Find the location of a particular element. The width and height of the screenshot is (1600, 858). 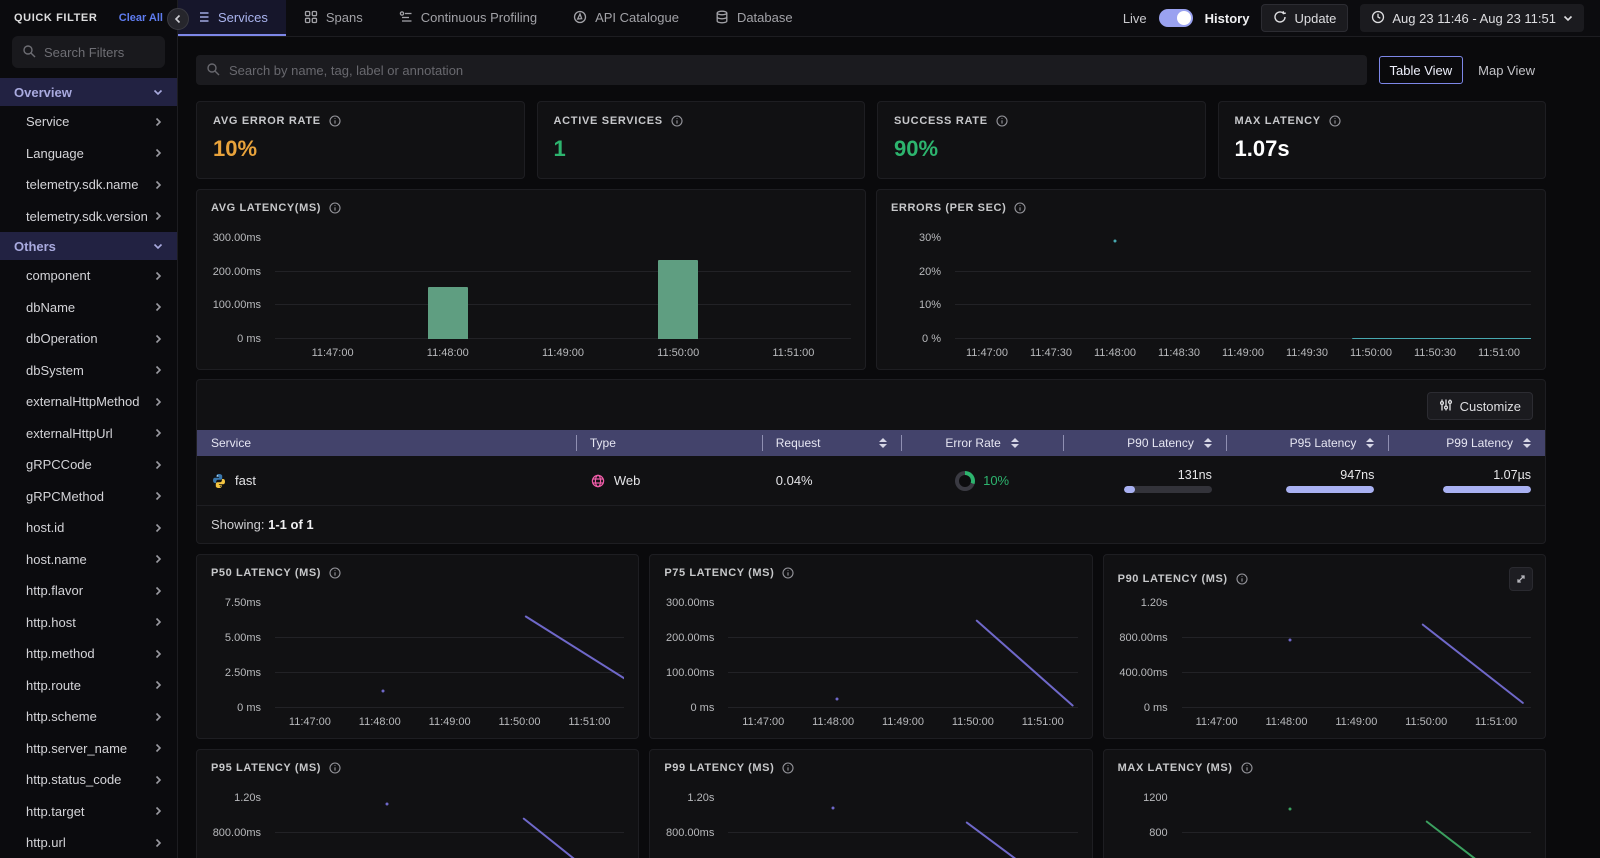

sidebar-item-externalHttpUrl: externalHttpUrl is located at coordinates (88, 434).